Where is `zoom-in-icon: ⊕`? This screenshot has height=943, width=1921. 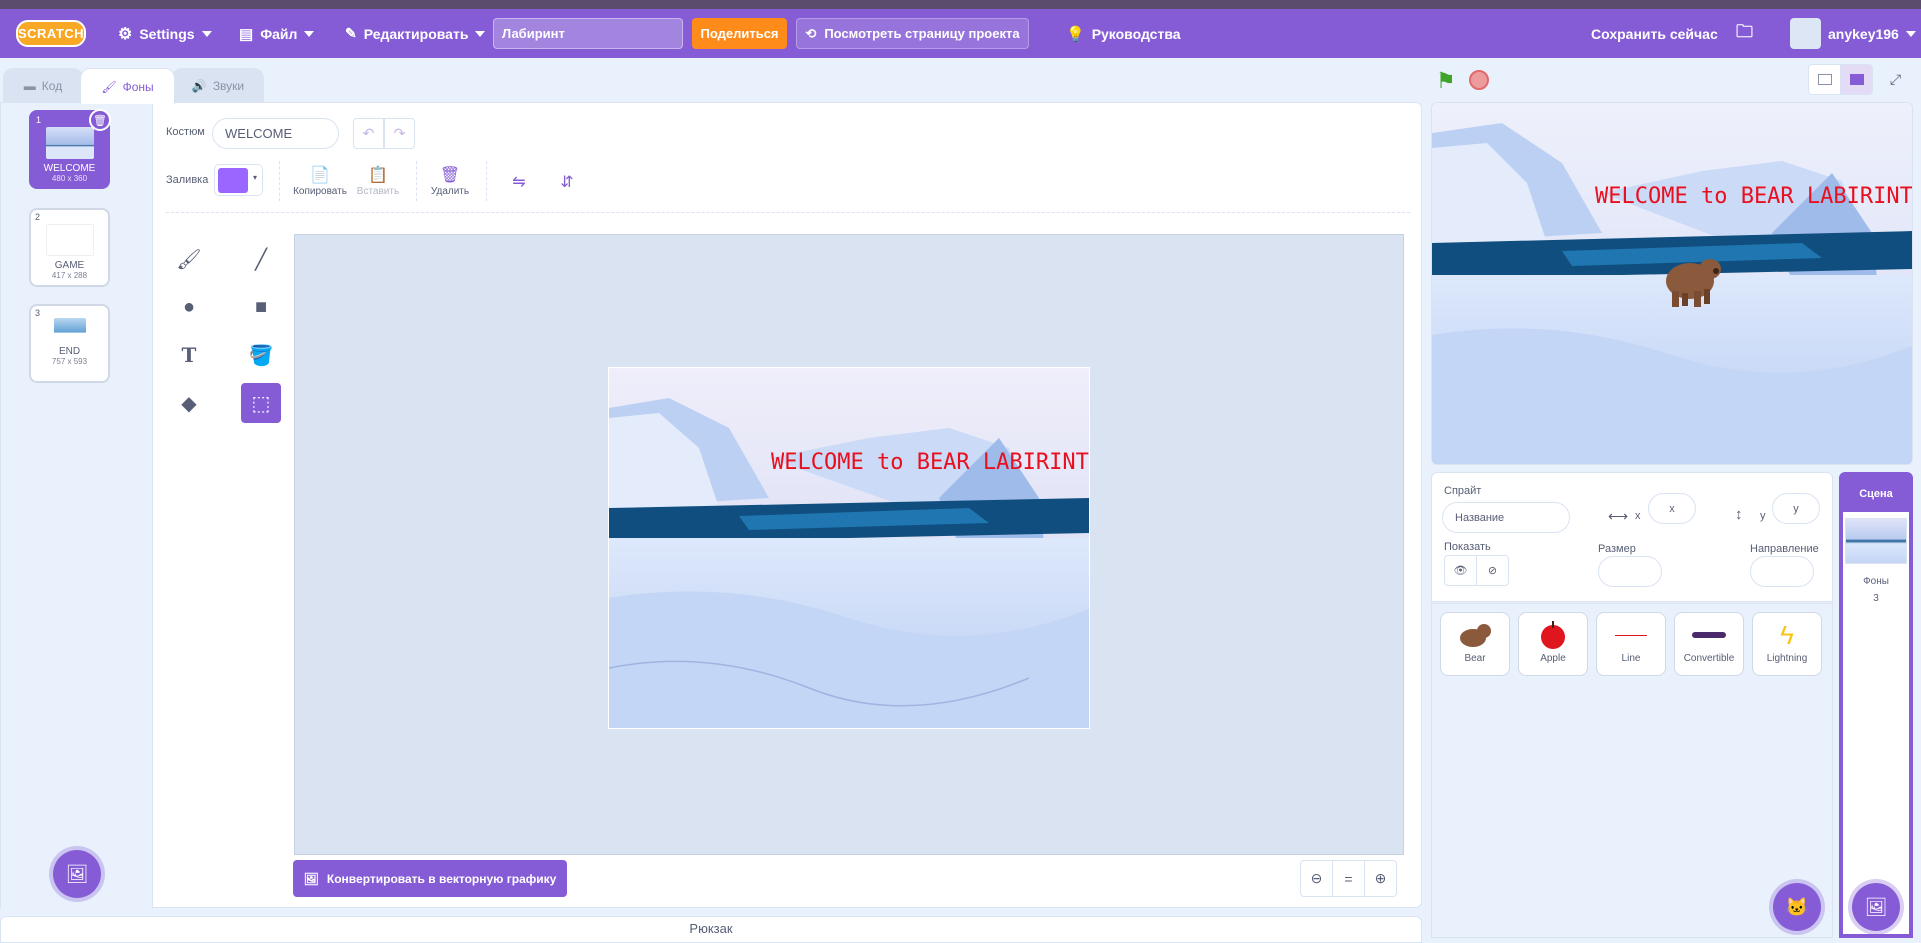 zoom-in-icon: ⊕ is located at coordinates (1380, 878).